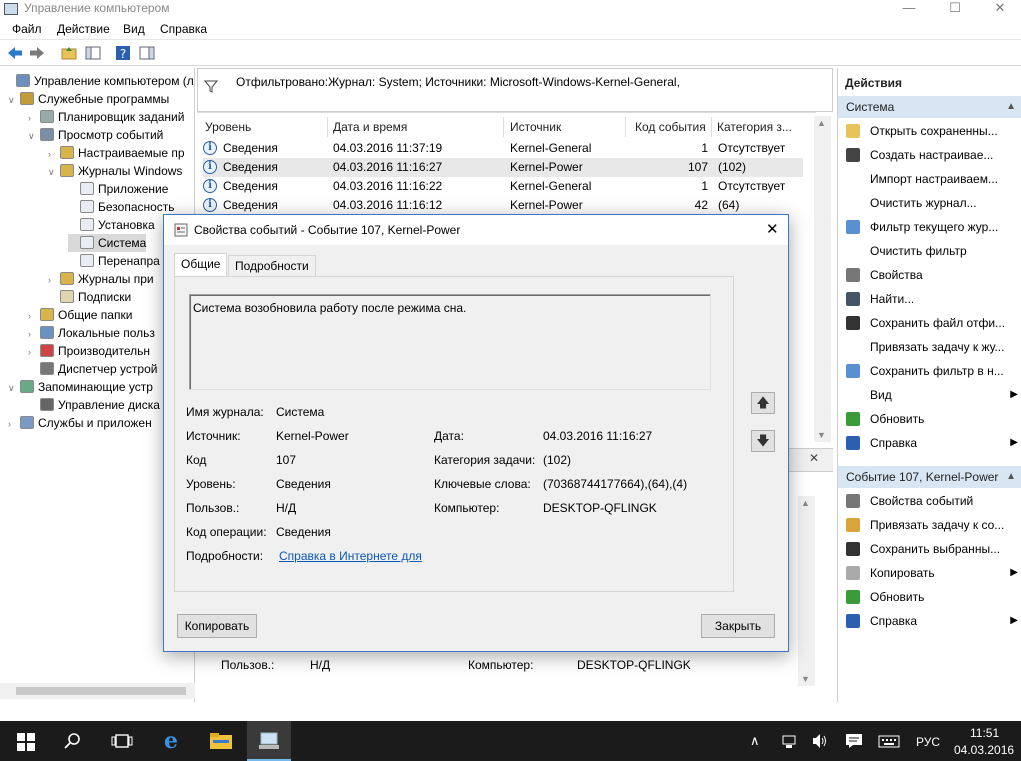 The height and width of the screenshot is (761, 1021). Describe the element at coordinates (670, 127) in the screenshot. I see `column-event-id: Код события` at that location.